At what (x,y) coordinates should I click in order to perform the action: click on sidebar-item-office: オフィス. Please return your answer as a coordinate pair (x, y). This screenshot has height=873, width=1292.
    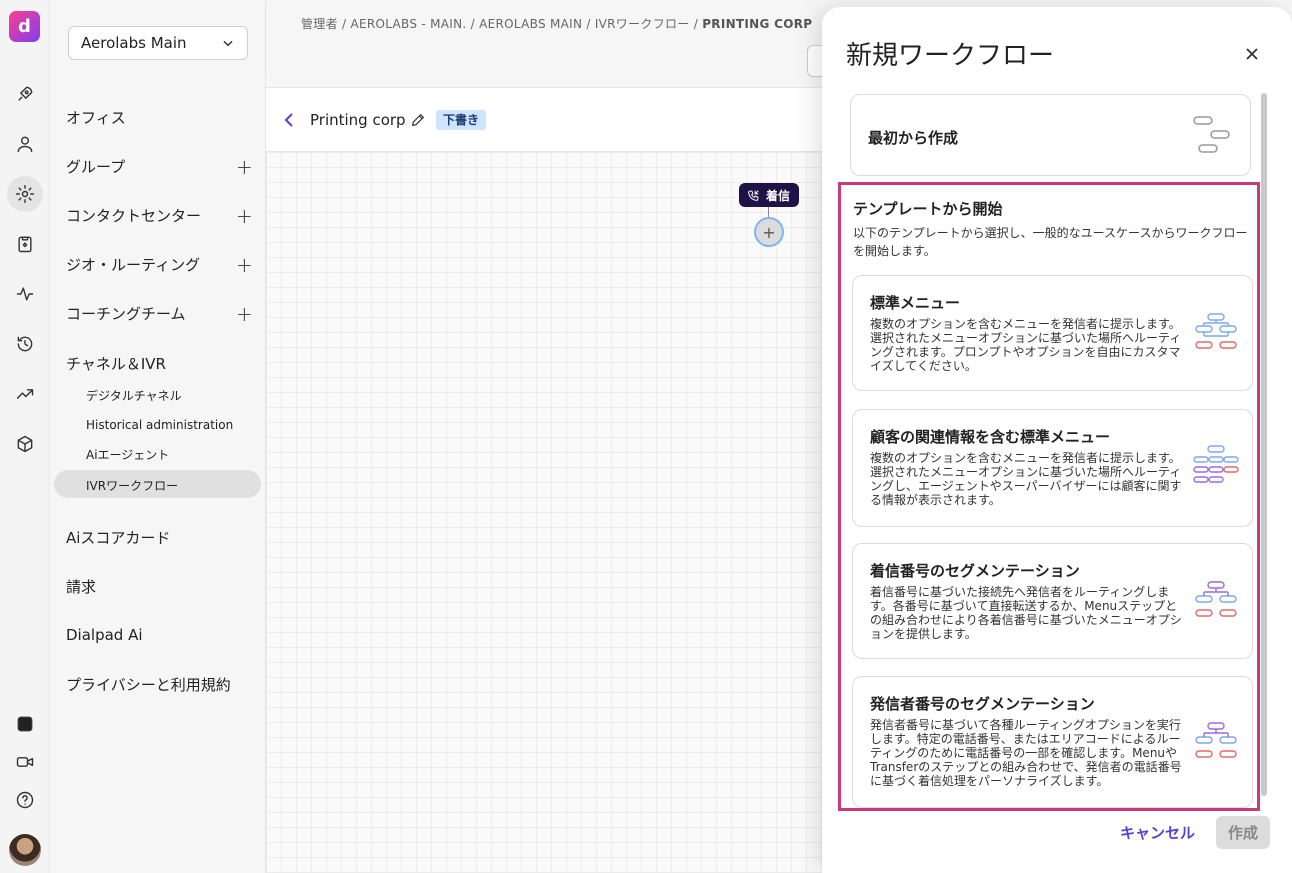
    Looking at the image, I should click on (161, 117).